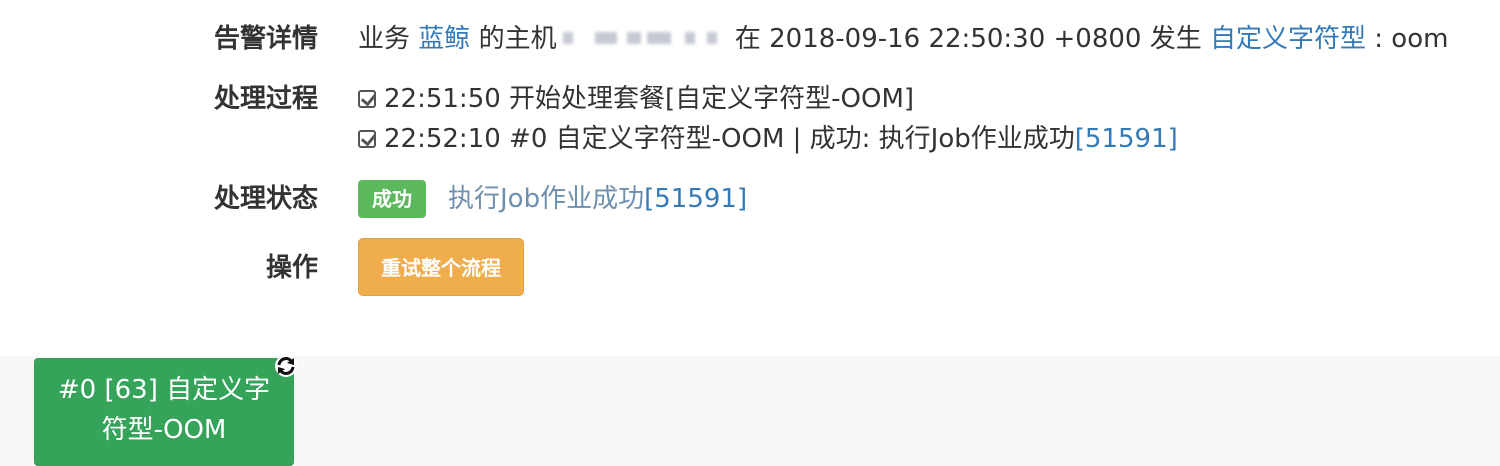 Image resolution: width=1500 pixels, height=466 pixels. I want to click on flow-node: #0 [63] 自定义字 符型-OOM, so click(164, 412).